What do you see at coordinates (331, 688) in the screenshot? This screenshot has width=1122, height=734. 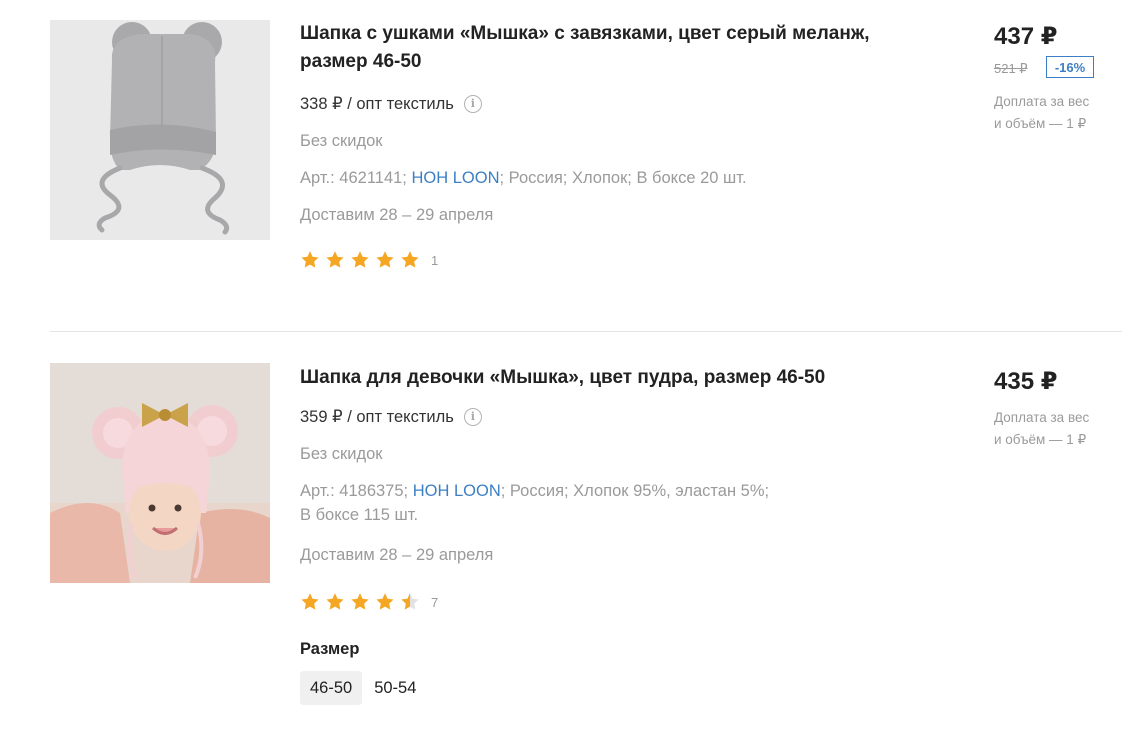 I see `size-option-46-50: 46-50` at bounding box center [331, 688].